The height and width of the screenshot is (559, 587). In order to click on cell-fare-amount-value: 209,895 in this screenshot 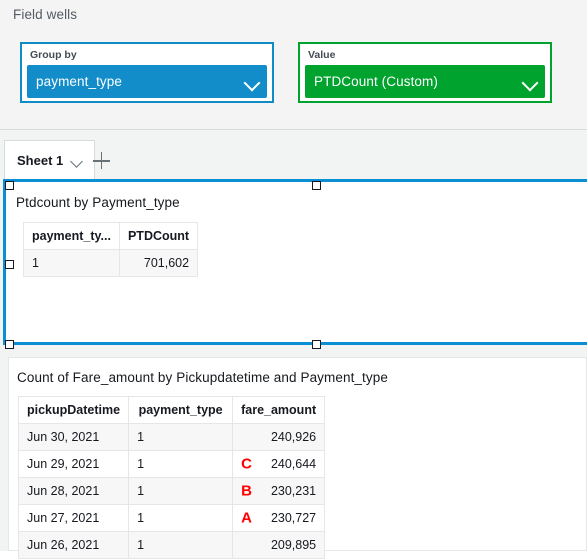, I will do `click(293, 545)`.